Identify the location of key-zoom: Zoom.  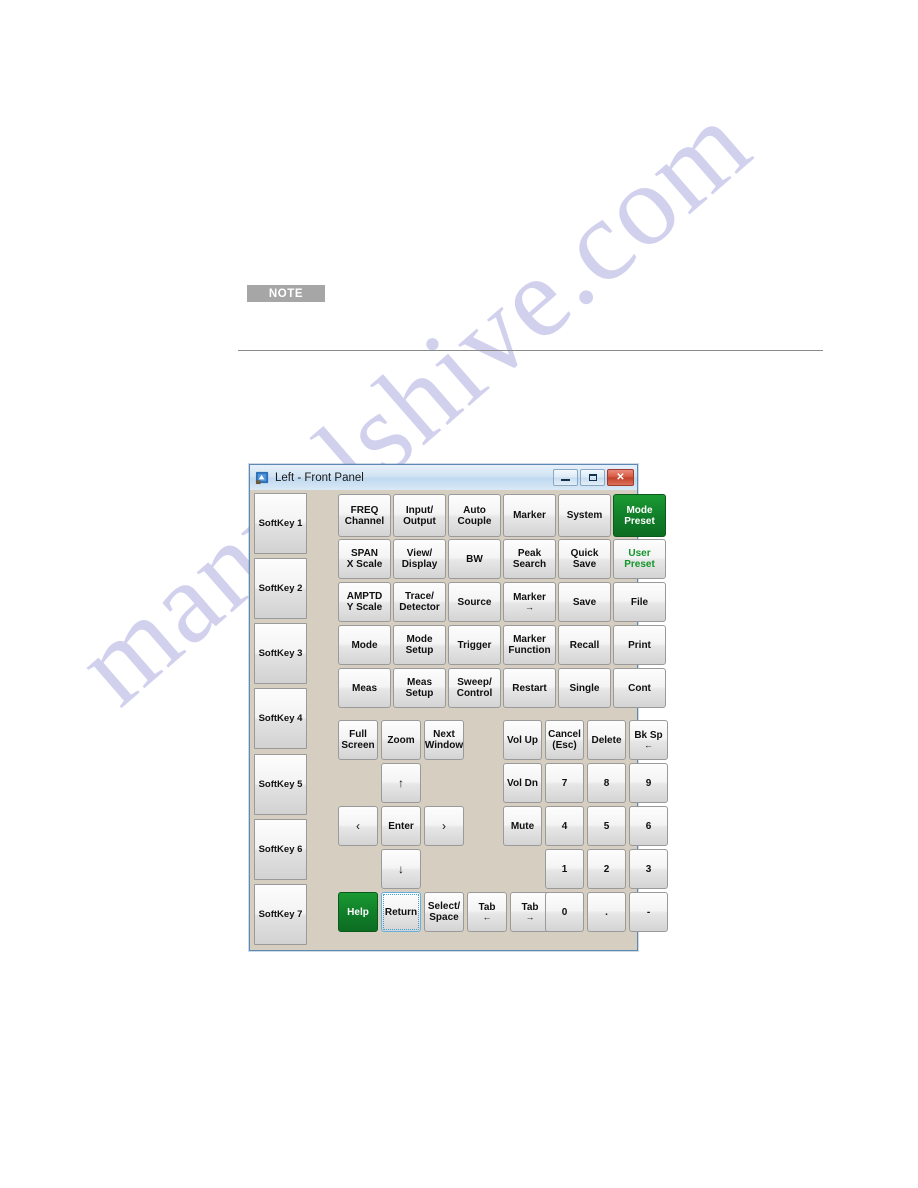
(401, 740).